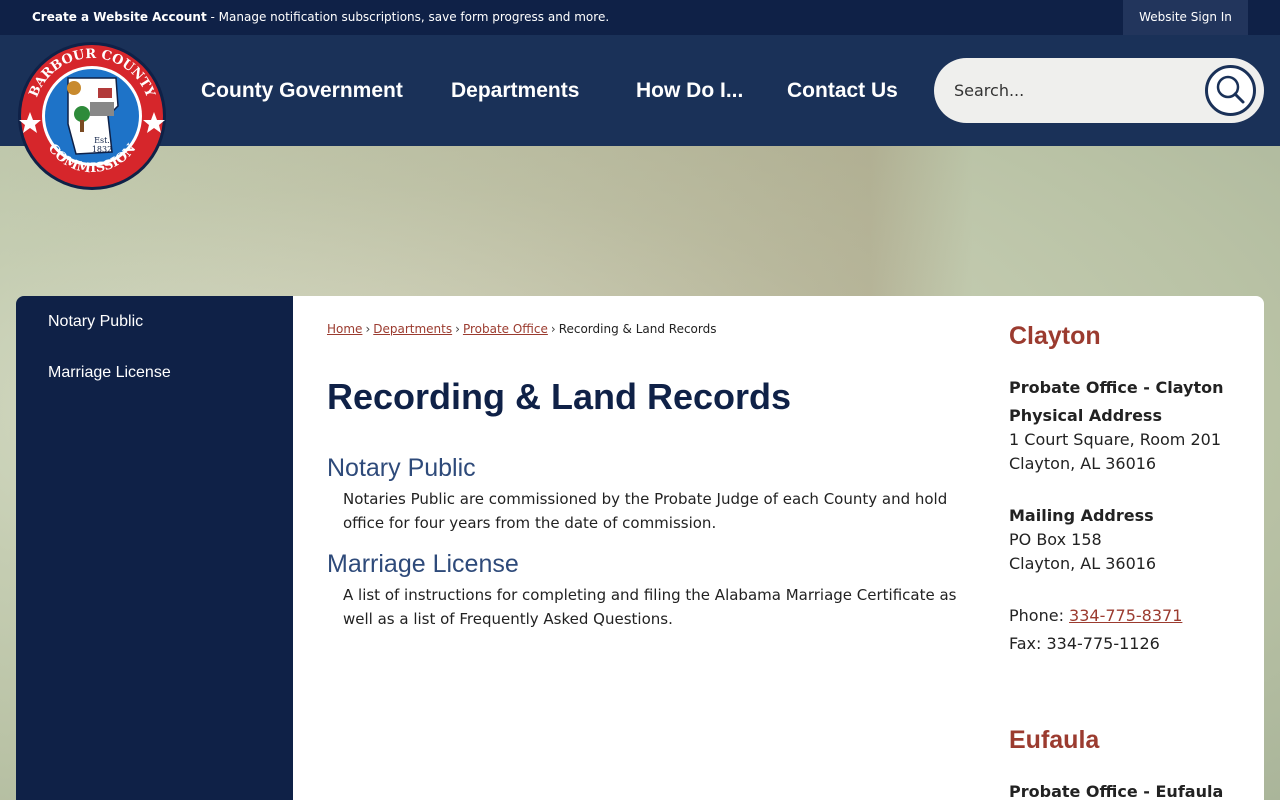 The height and width of the screenshot is (800, 1280). Describe the element at coordinates (423, 564) in the screenshot. I see `section-heading-marriage-license: Marriage License` at that location.